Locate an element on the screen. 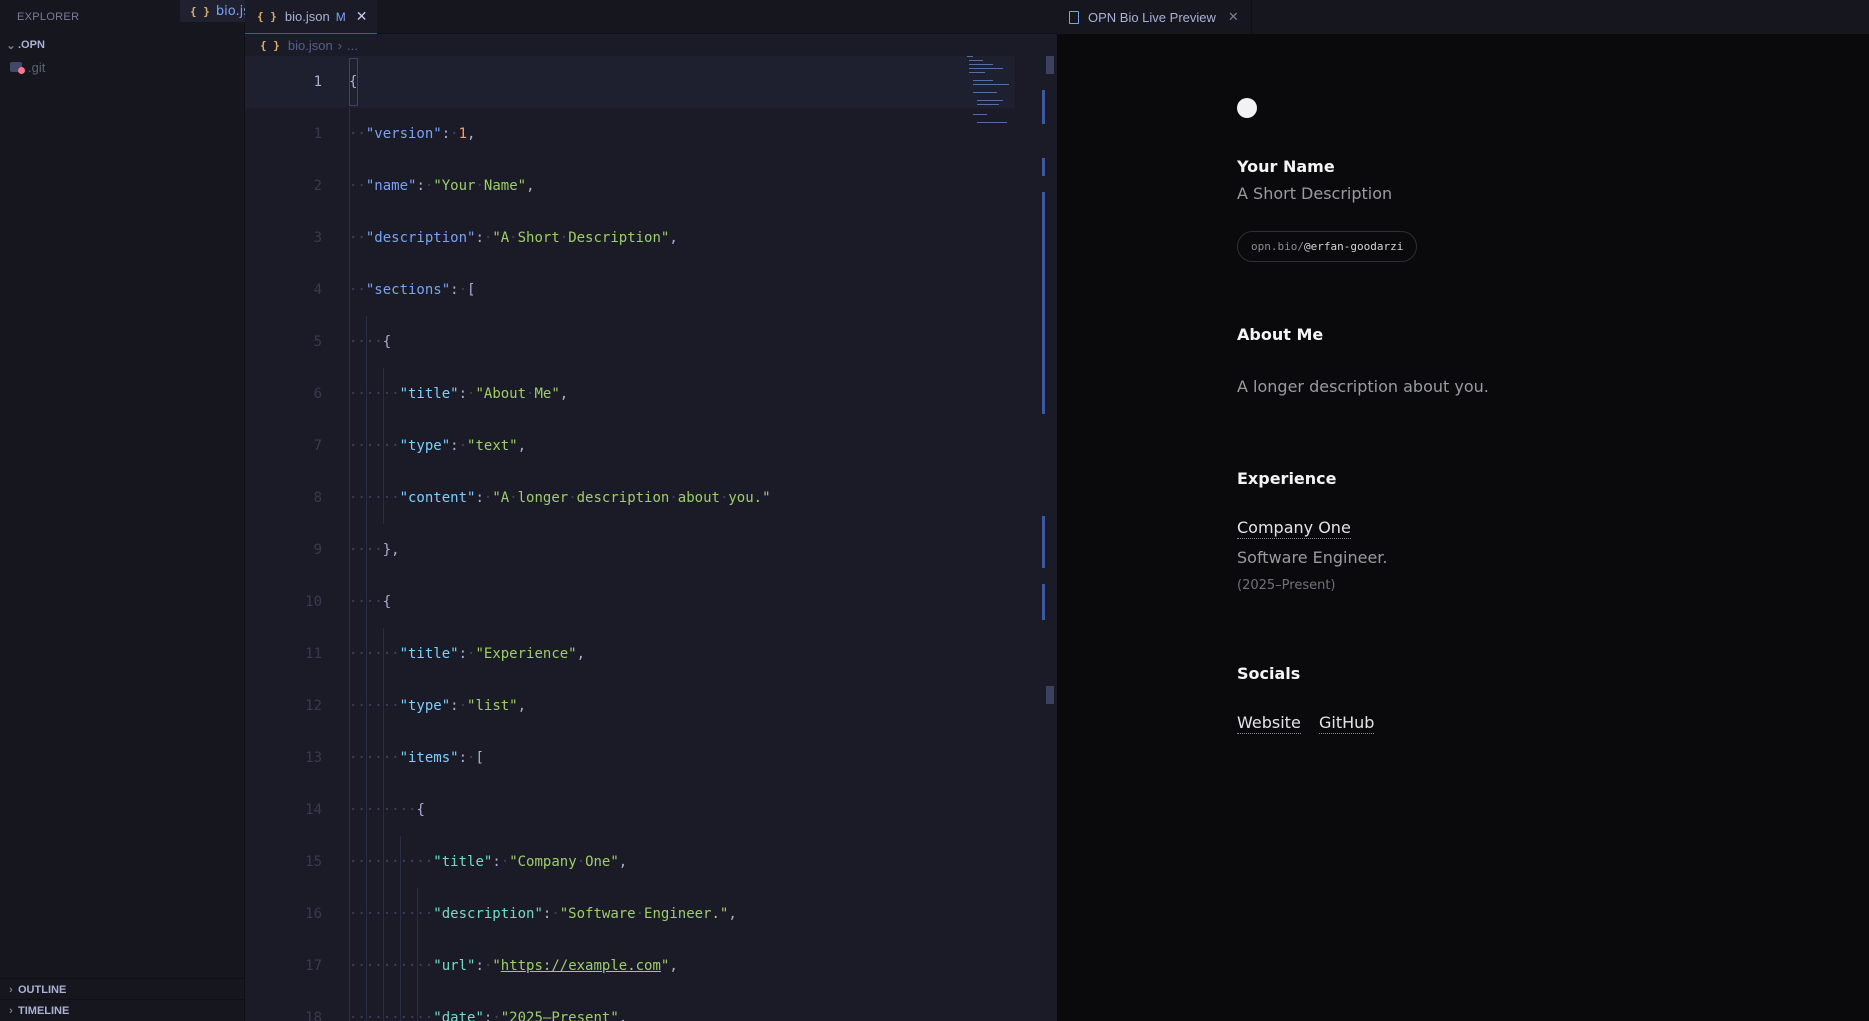 This screenshot has width=1869, height=1021. about-content: A longer description about you. is located at coordinates (1363, 386).